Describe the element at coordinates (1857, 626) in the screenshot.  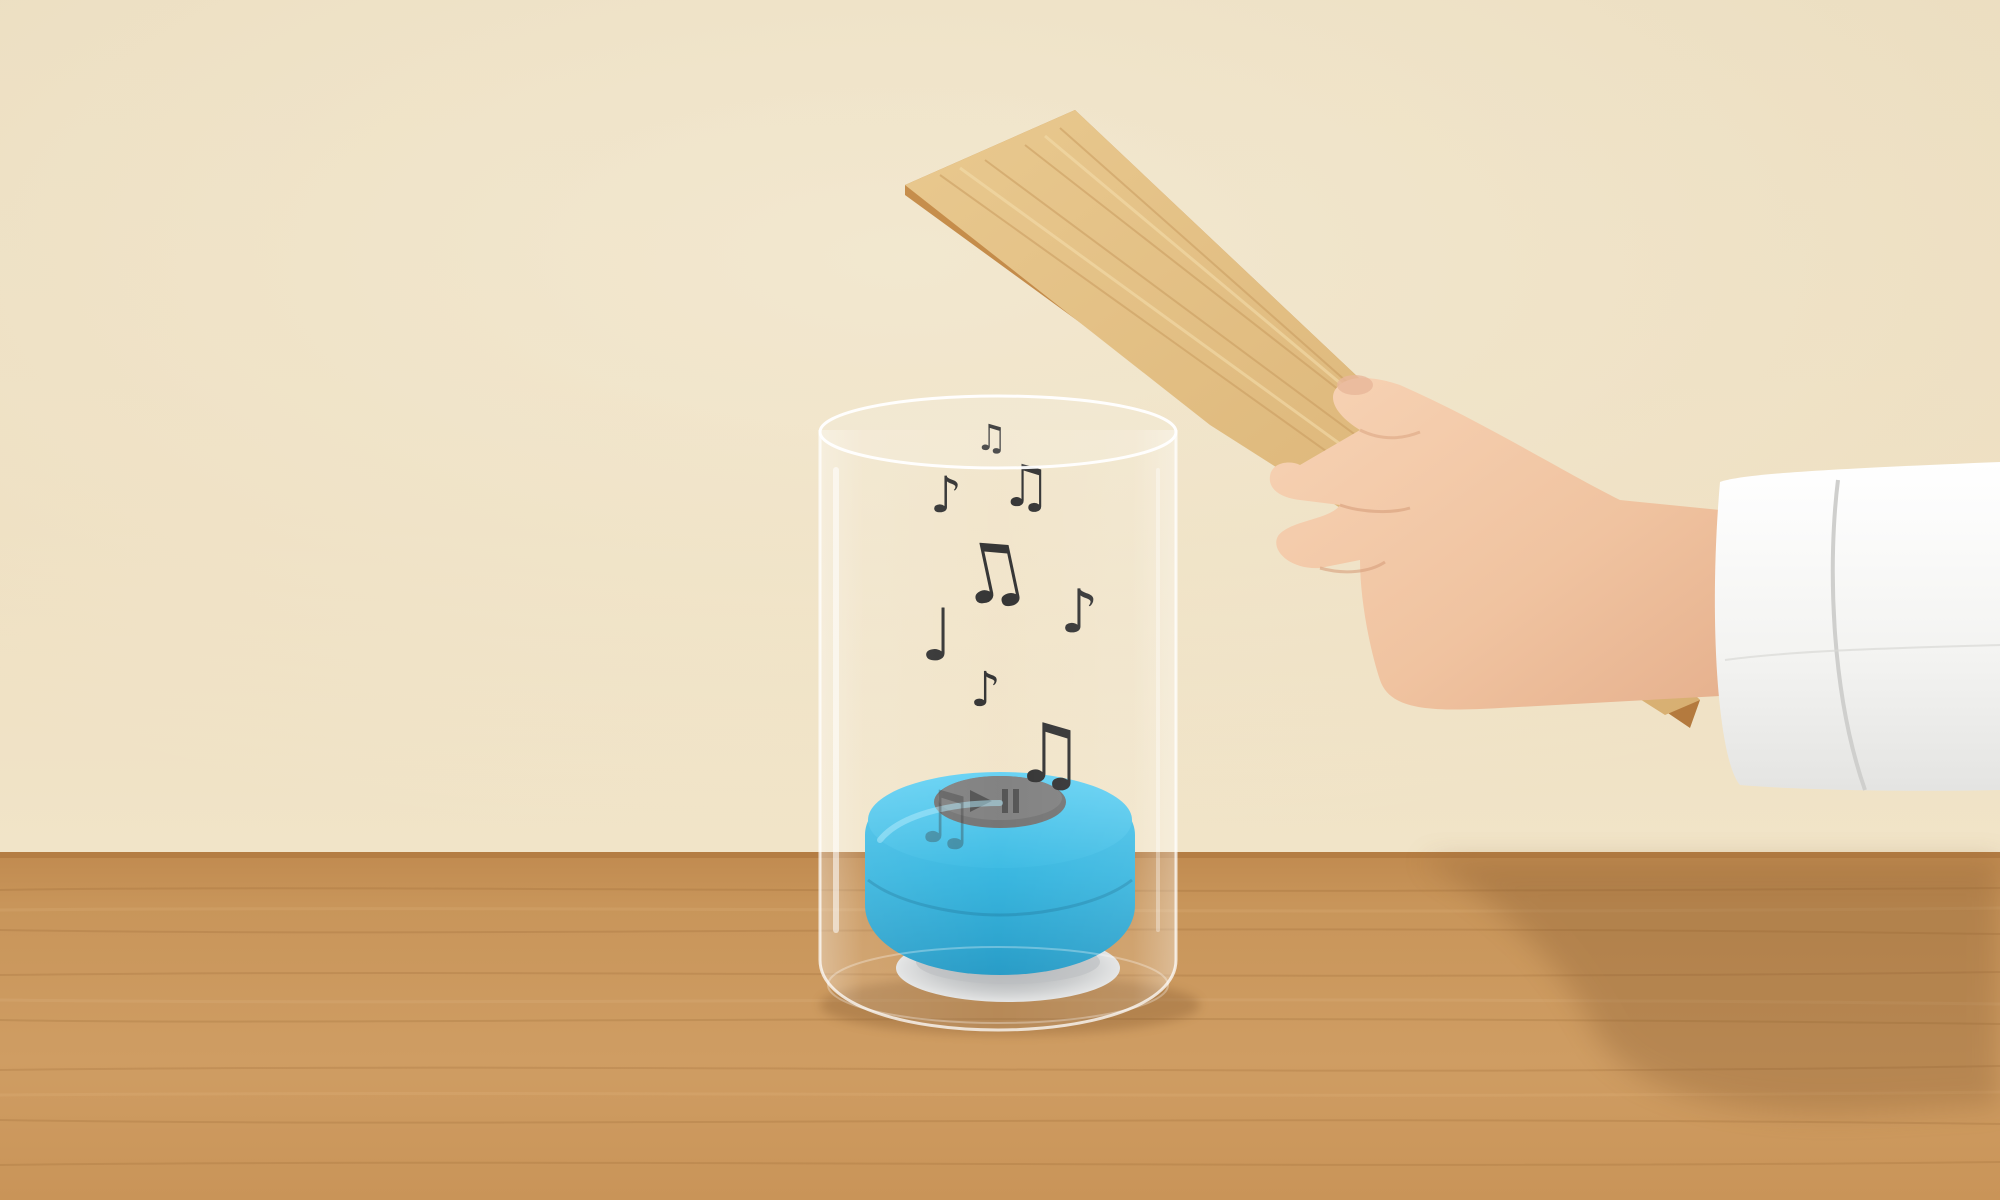
I see `lab-coat-sleeve` at that location.